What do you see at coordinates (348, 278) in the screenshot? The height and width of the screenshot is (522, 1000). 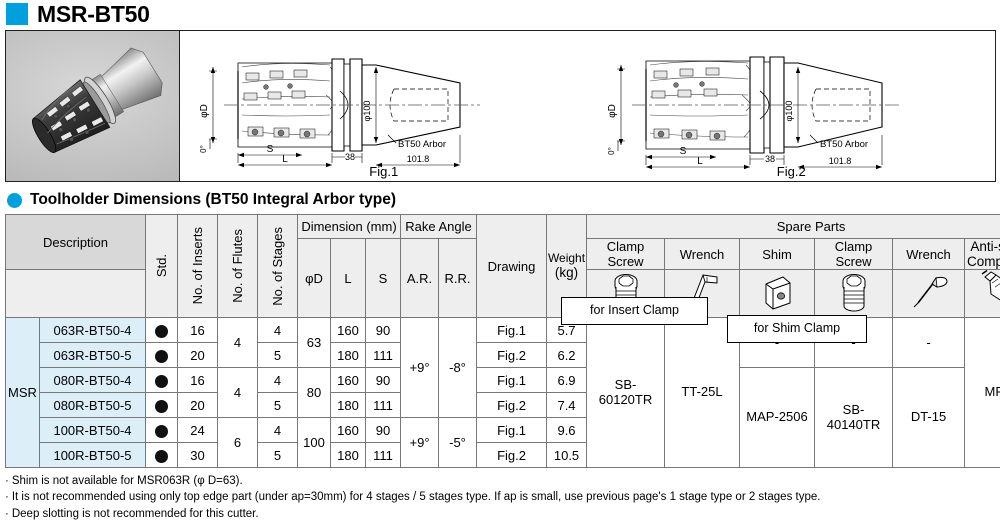 I see `header-l: L` at bounding box center [348, 278].